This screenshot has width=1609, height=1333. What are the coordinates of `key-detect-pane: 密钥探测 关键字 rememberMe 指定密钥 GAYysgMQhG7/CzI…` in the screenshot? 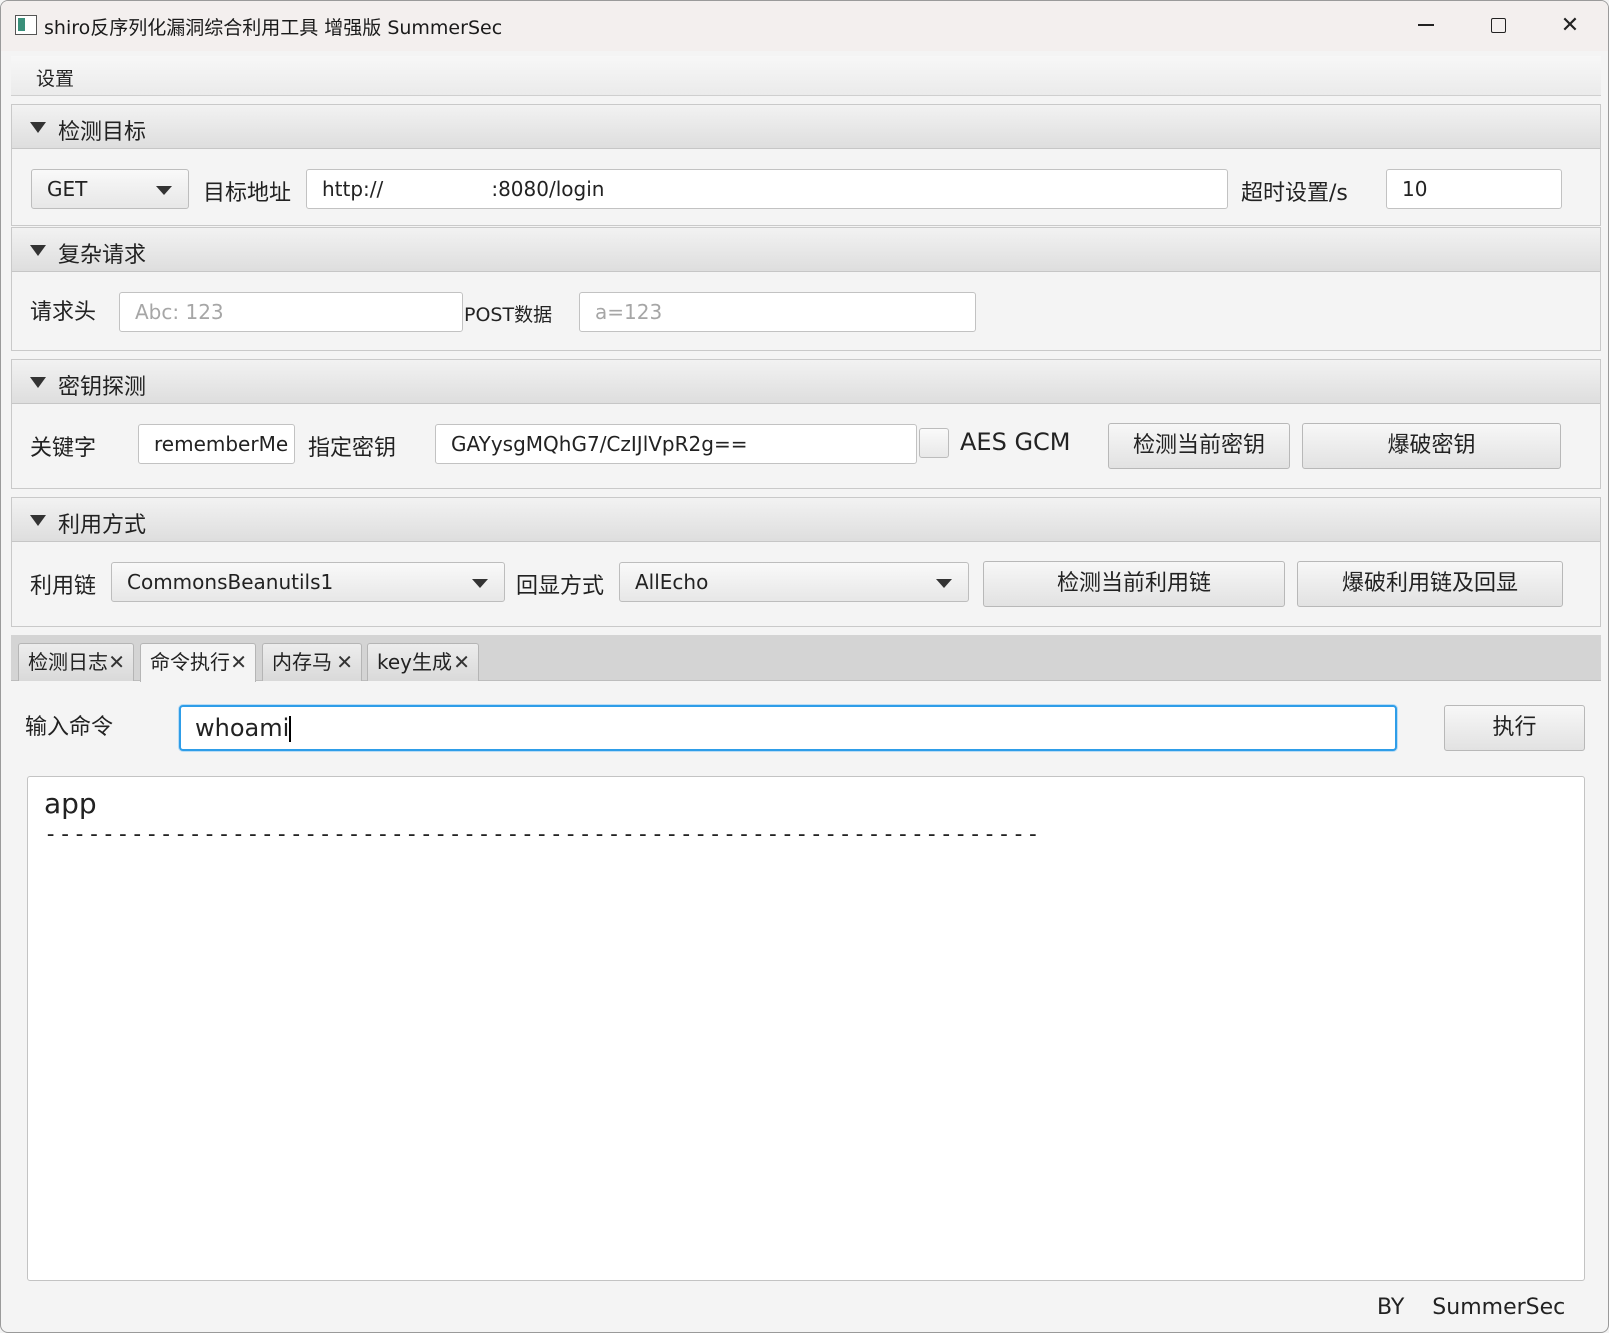 It's located at (806, 424).